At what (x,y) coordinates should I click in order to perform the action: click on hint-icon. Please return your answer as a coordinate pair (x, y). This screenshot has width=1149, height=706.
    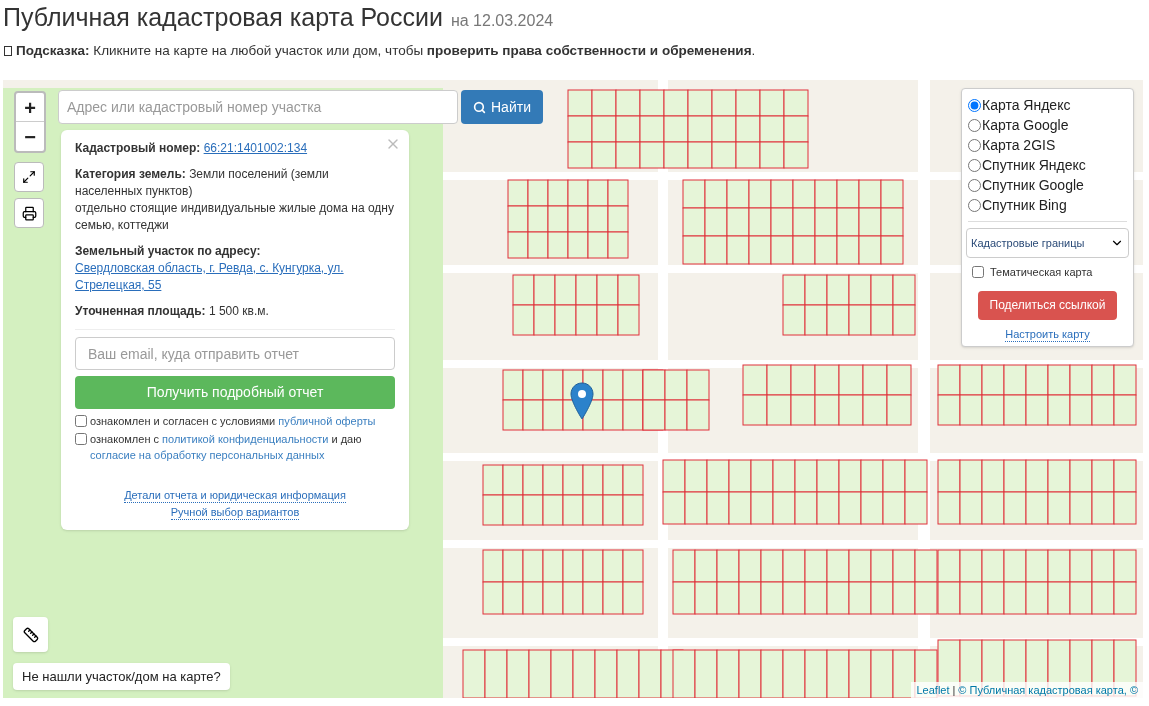
    Looking at the image, I should click on (8, 51).